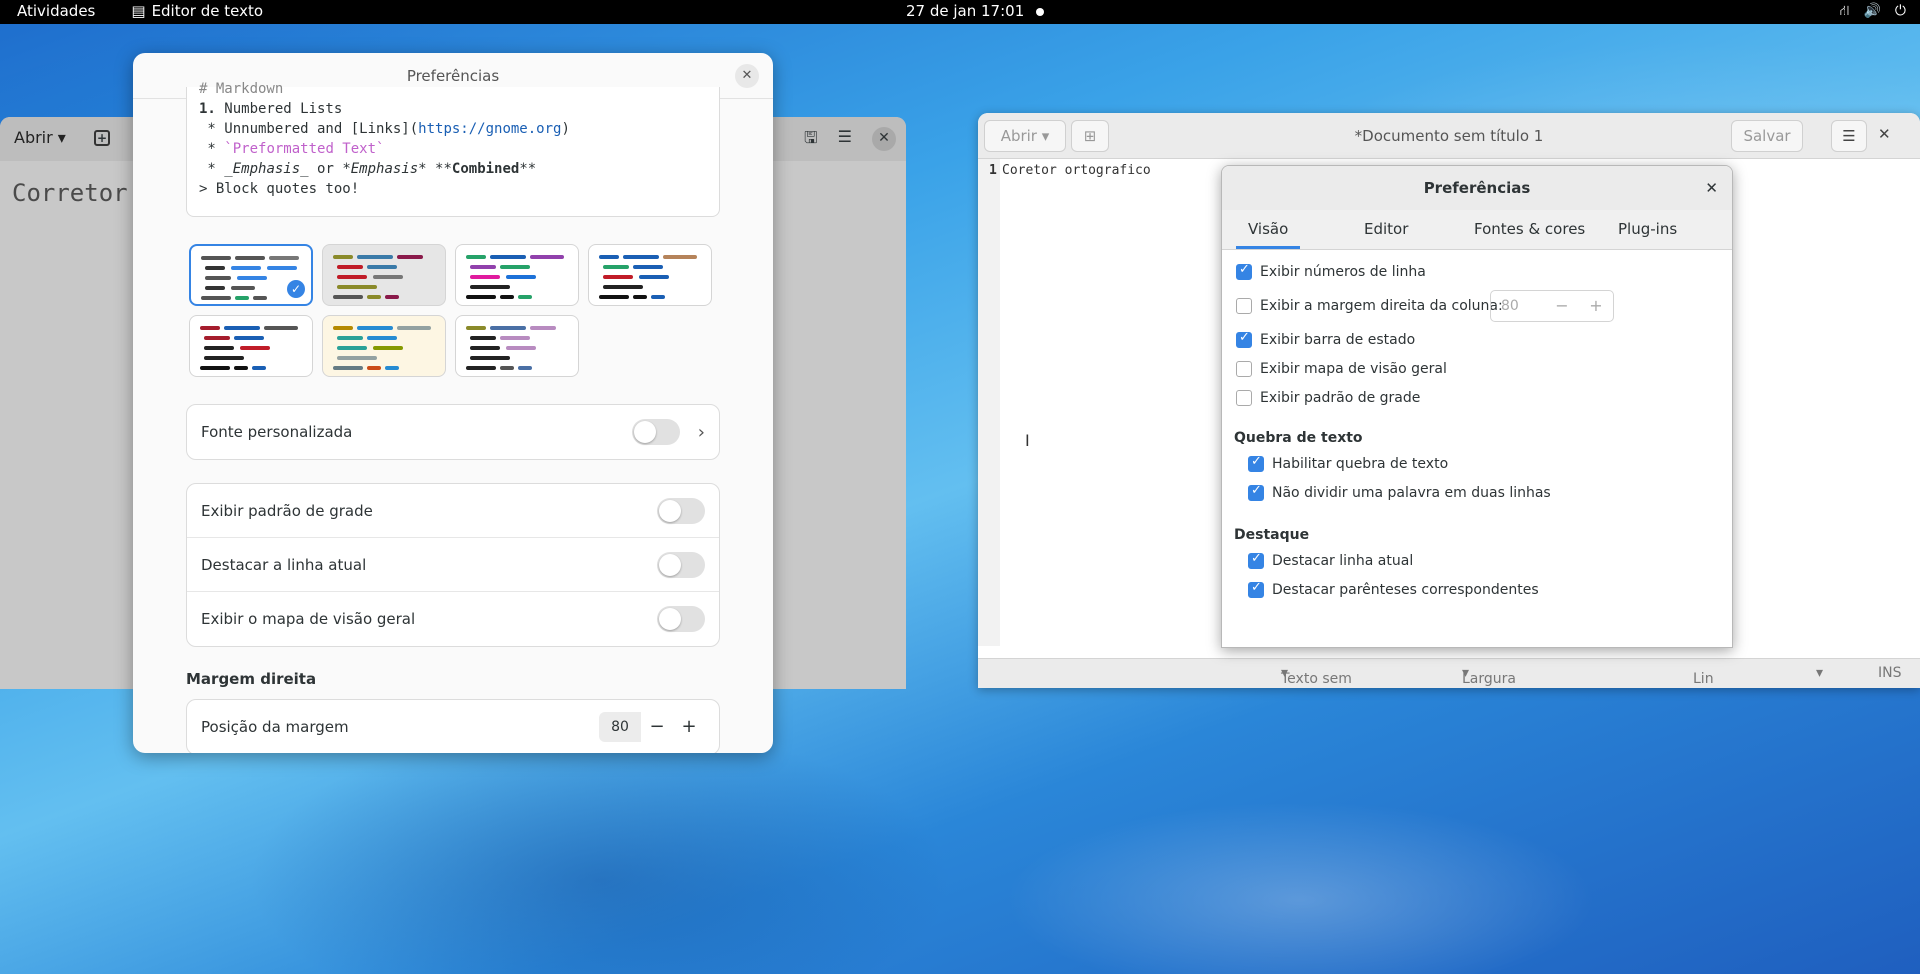 This screenshot has width=1920, height=974. Describe the element at coordinates (1272, 535) in the screenshot. I see `highlight-section-heading: Destaque` at that location.